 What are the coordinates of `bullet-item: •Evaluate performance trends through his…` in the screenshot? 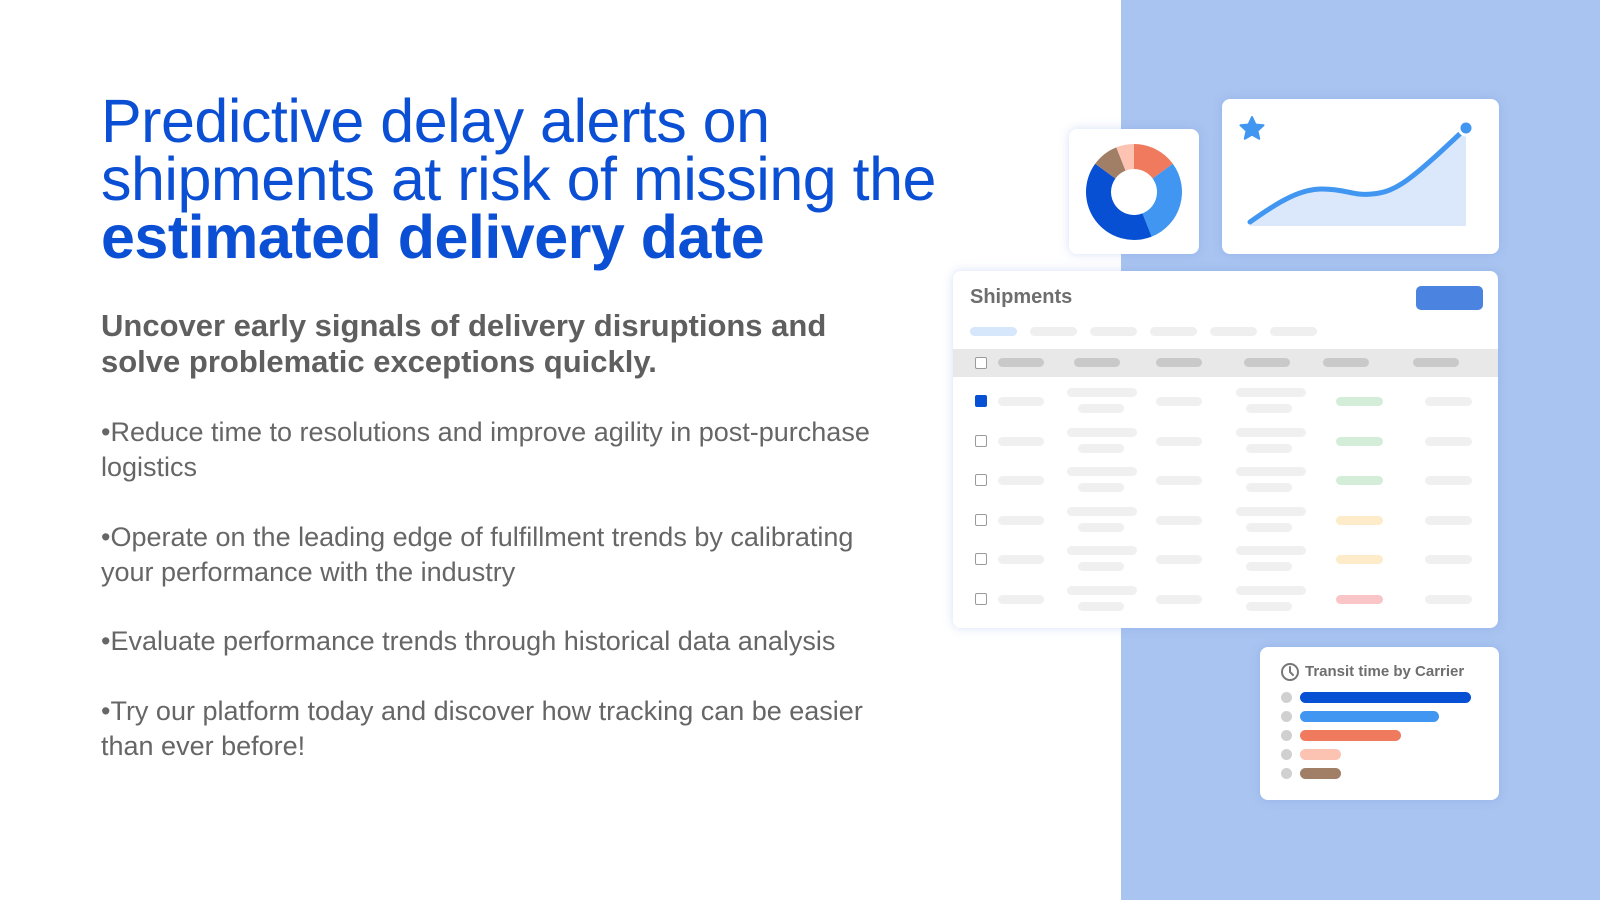 It's located at (468, 641).